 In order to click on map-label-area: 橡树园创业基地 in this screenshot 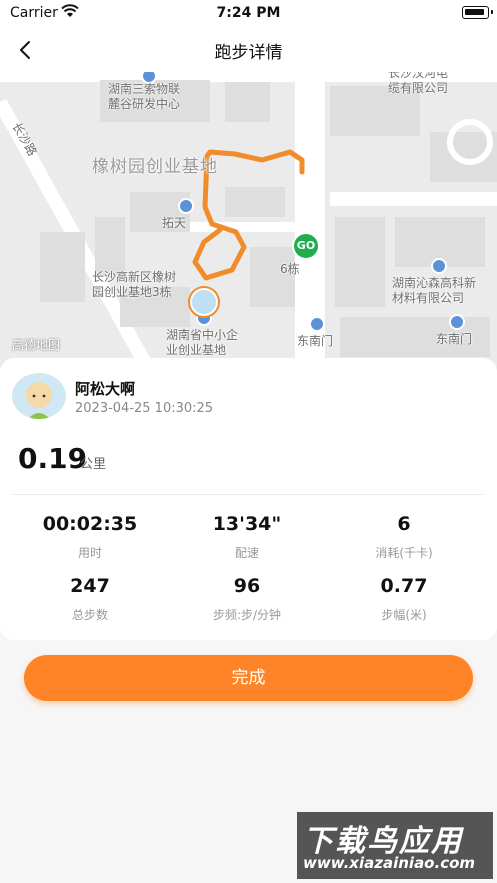, I will do `click(155, 167)`.